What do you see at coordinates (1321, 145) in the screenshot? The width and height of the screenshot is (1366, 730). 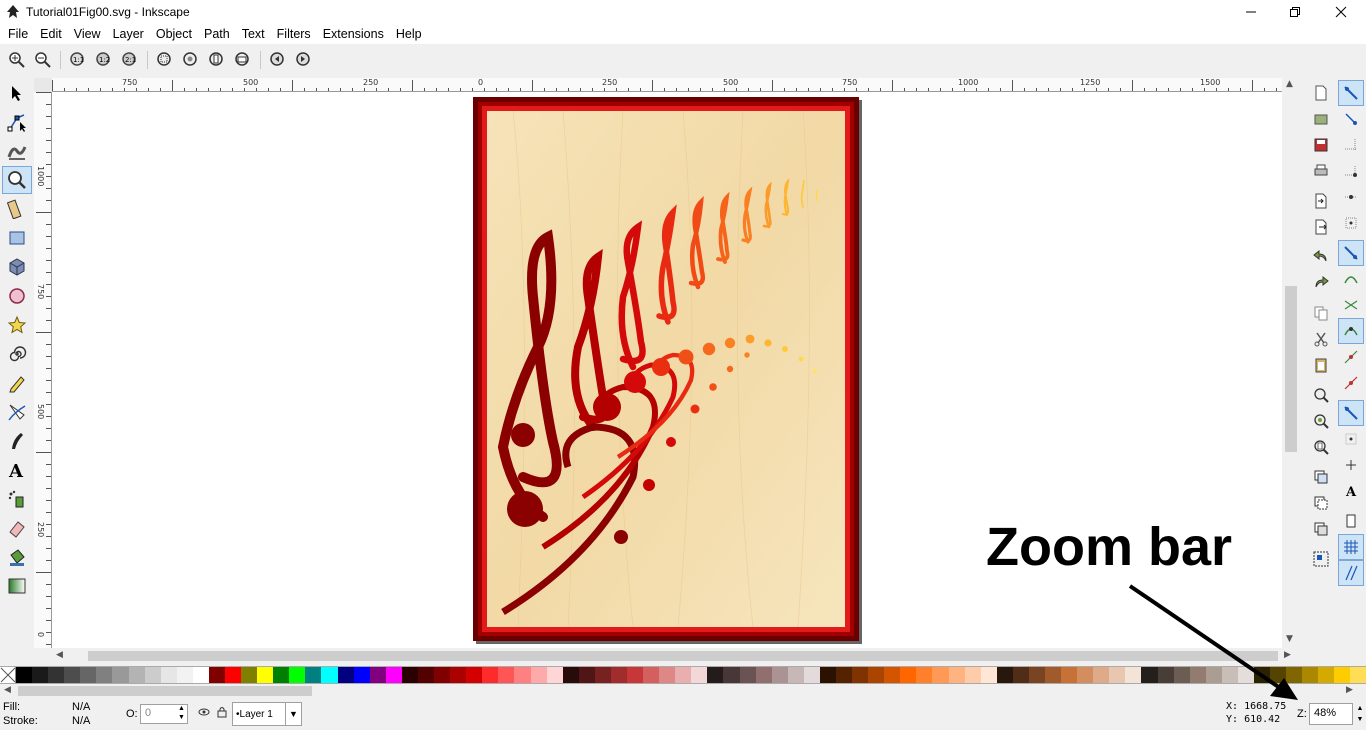 I see `save-icon` at bounding box center [1321, 145].